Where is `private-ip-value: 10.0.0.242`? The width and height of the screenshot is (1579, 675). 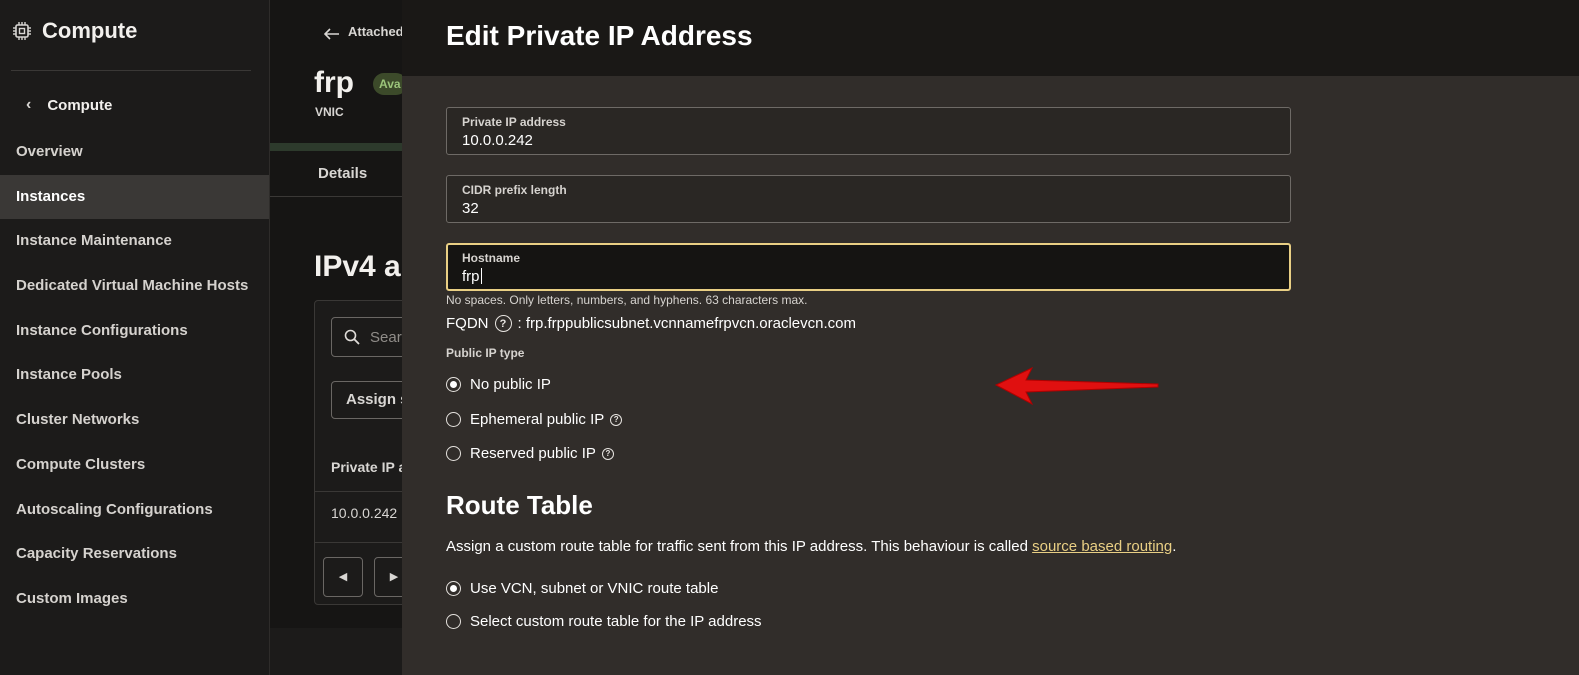 private-ip-value: 10.0.0.242 is located at coordinates (497, 140).